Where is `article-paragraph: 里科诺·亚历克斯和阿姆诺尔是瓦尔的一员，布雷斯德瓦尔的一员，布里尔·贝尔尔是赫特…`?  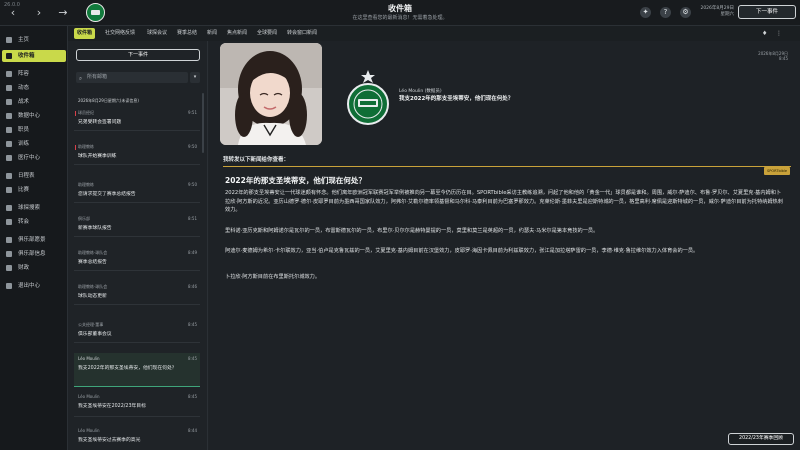 article-paragraph: 里科诺·亚历克斯和阿姆诺尔是瓦尔的一员，布雷斯德瓦尔的一员，布里尔·贝尔尔是赫特… is located at coordinates (412, 231).